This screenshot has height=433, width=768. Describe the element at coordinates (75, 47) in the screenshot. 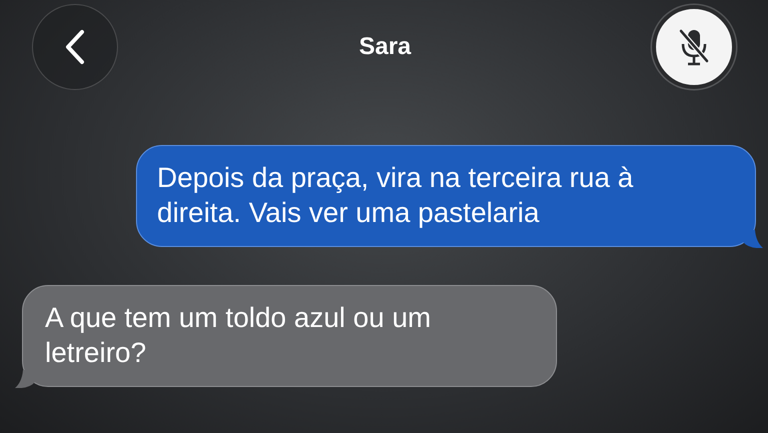

I see `back-icon` at that location.